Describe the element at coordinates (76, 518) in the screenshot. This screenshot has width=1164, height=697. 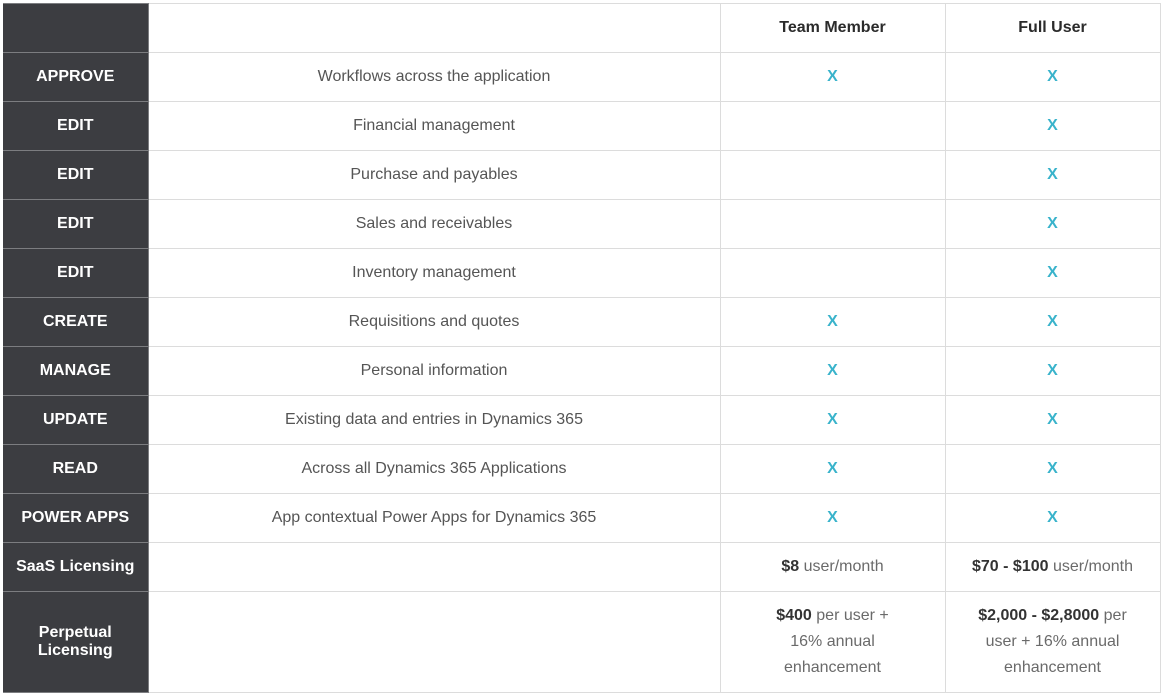
I see `row-label: POWER APPS` at that location.